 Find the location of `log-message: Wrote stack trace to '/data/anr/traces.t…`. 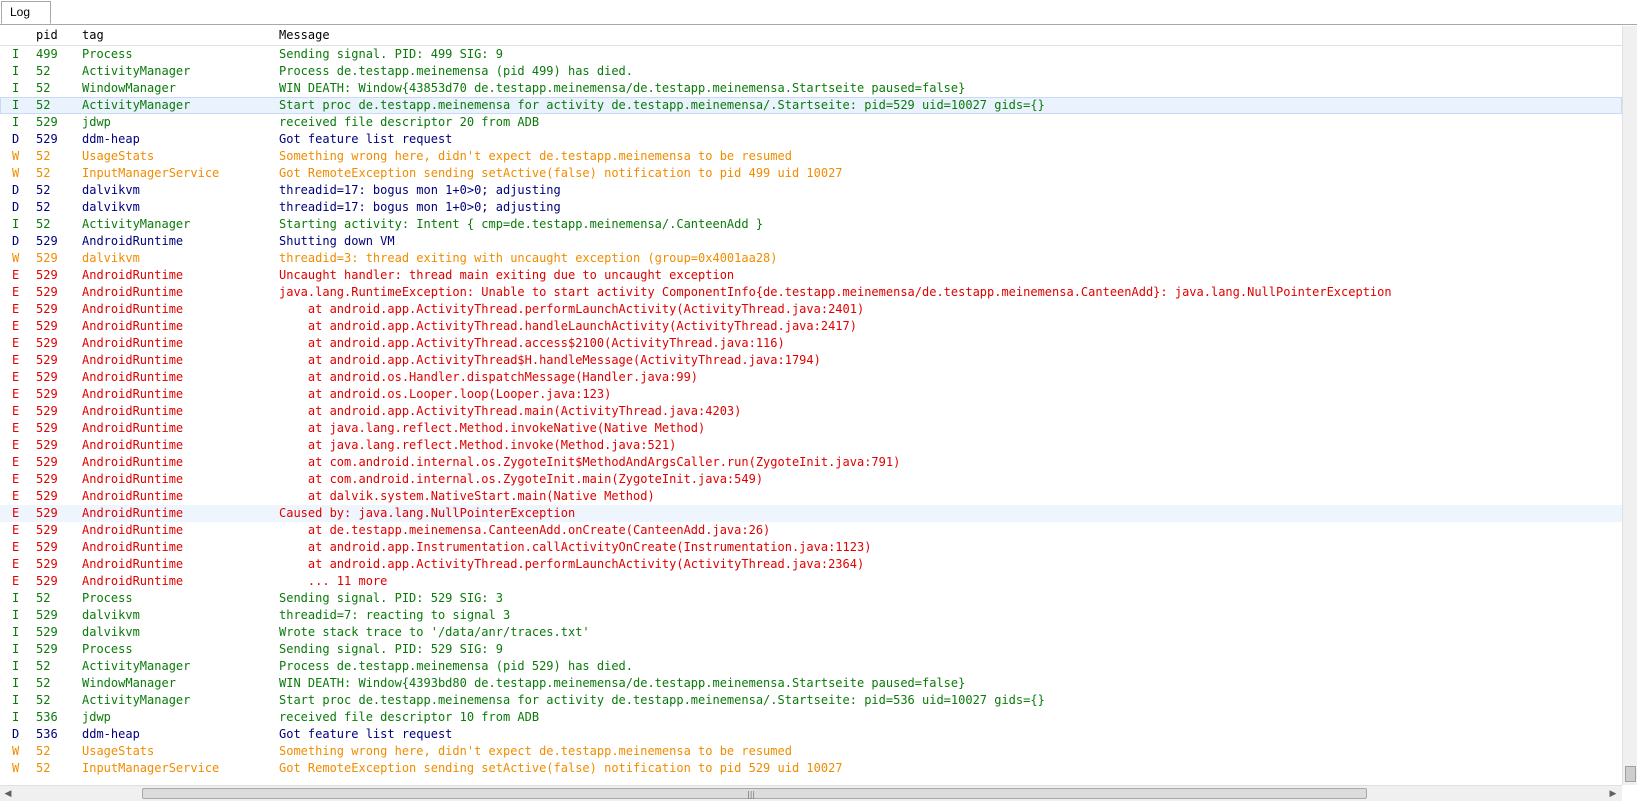

log-message: Wrote stack trace to '/data/anr/traces.t… is located at coordinates (434, 632).